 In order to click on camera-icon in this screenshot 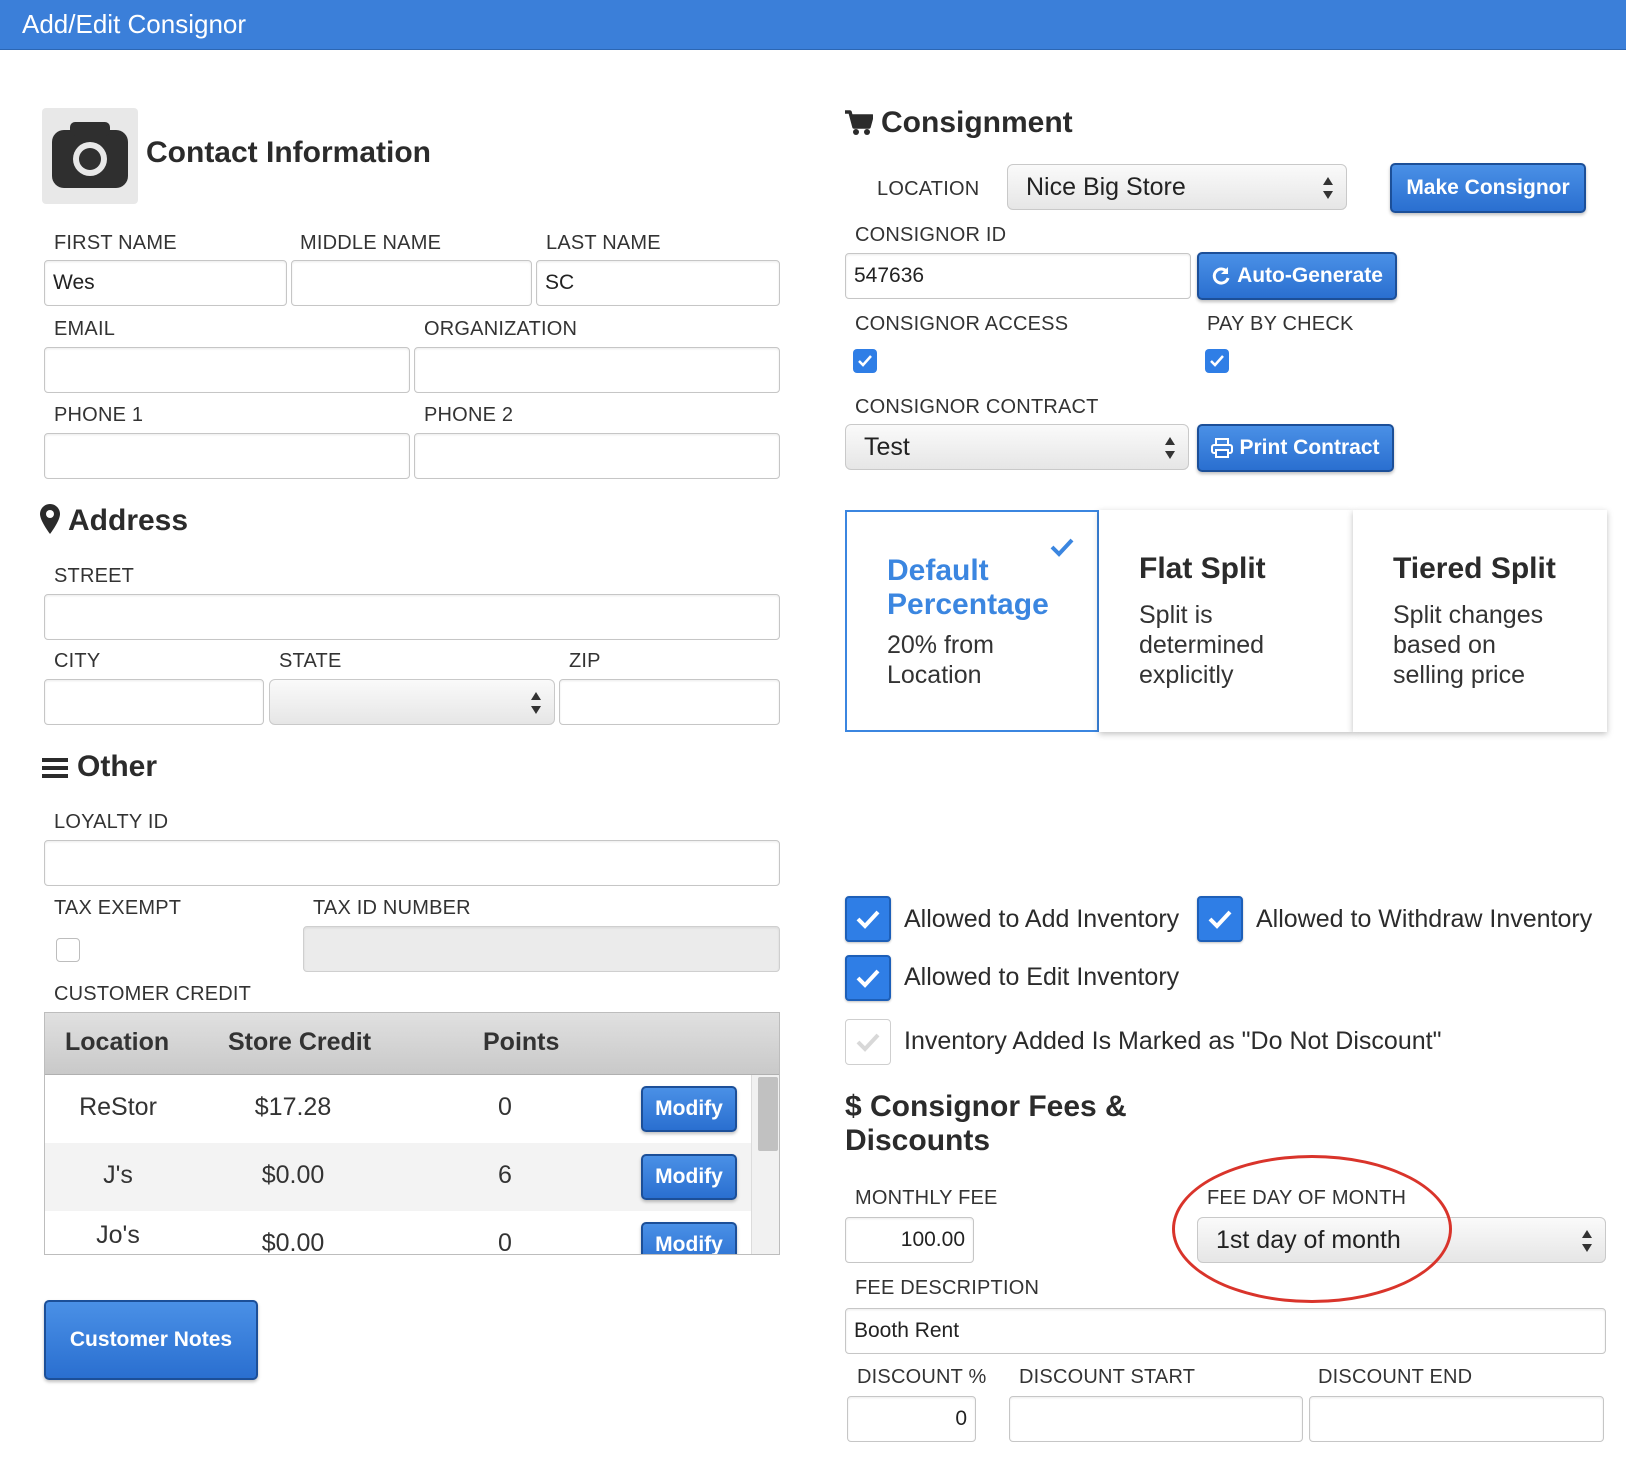, I will do `click(90, 156)`.